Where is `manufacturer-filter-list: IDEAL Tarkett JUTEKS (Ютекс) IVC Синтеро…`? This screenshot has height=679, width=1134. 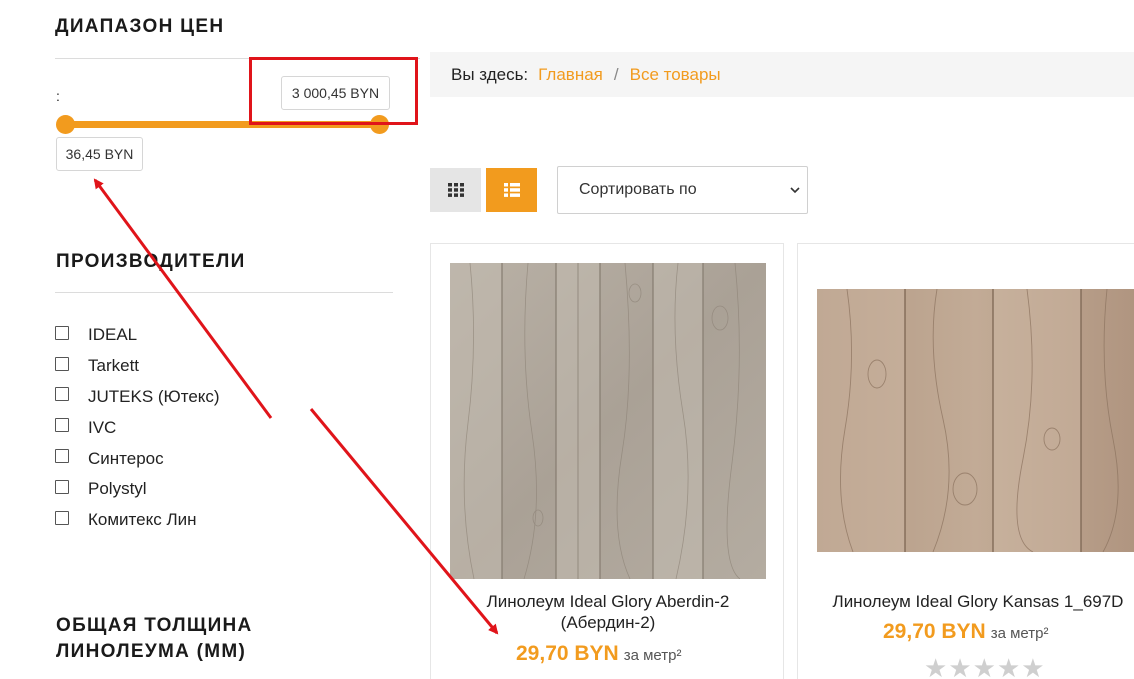
manufacturer-filter-list: IDEAL Tarkett JUTEKS (Ютекс) IVC Синтеро… is located at coordinates (137, 428).